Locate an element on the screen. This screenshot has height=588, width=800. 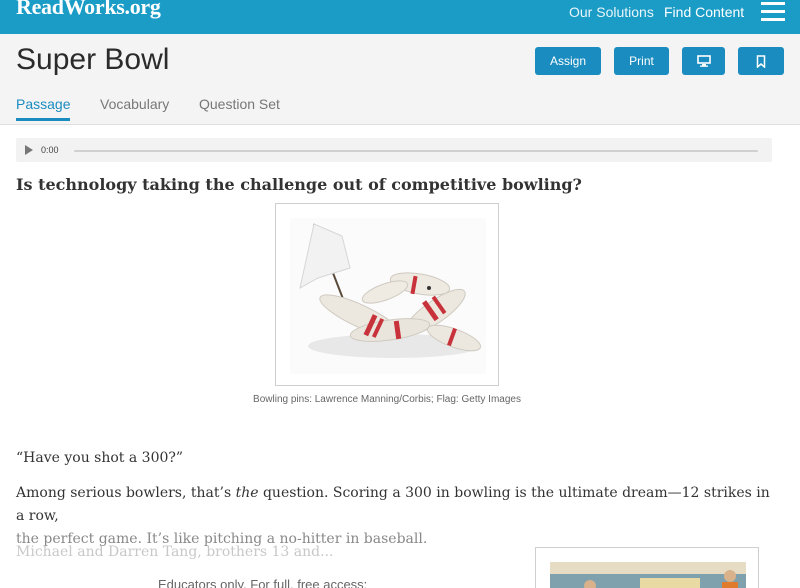
monitor-icon is located at coordinates (703, 61).